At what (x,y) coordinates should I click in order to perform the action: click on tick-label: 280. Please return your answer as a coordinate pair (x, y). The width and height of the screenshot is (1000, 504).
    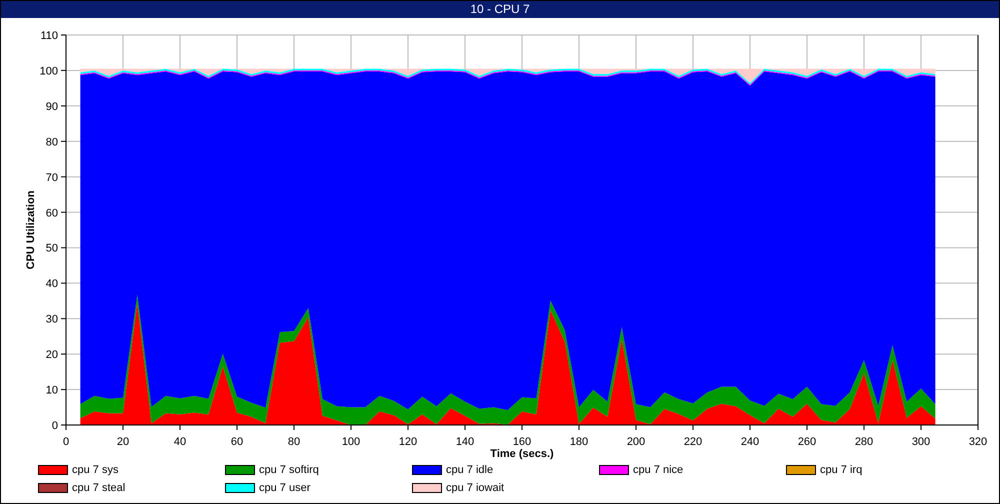
    Looking at the image, I should click on (864, 442).